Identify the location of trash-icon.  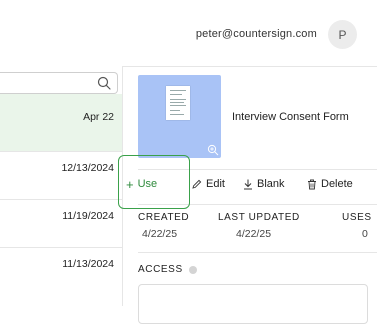
(312, 184).